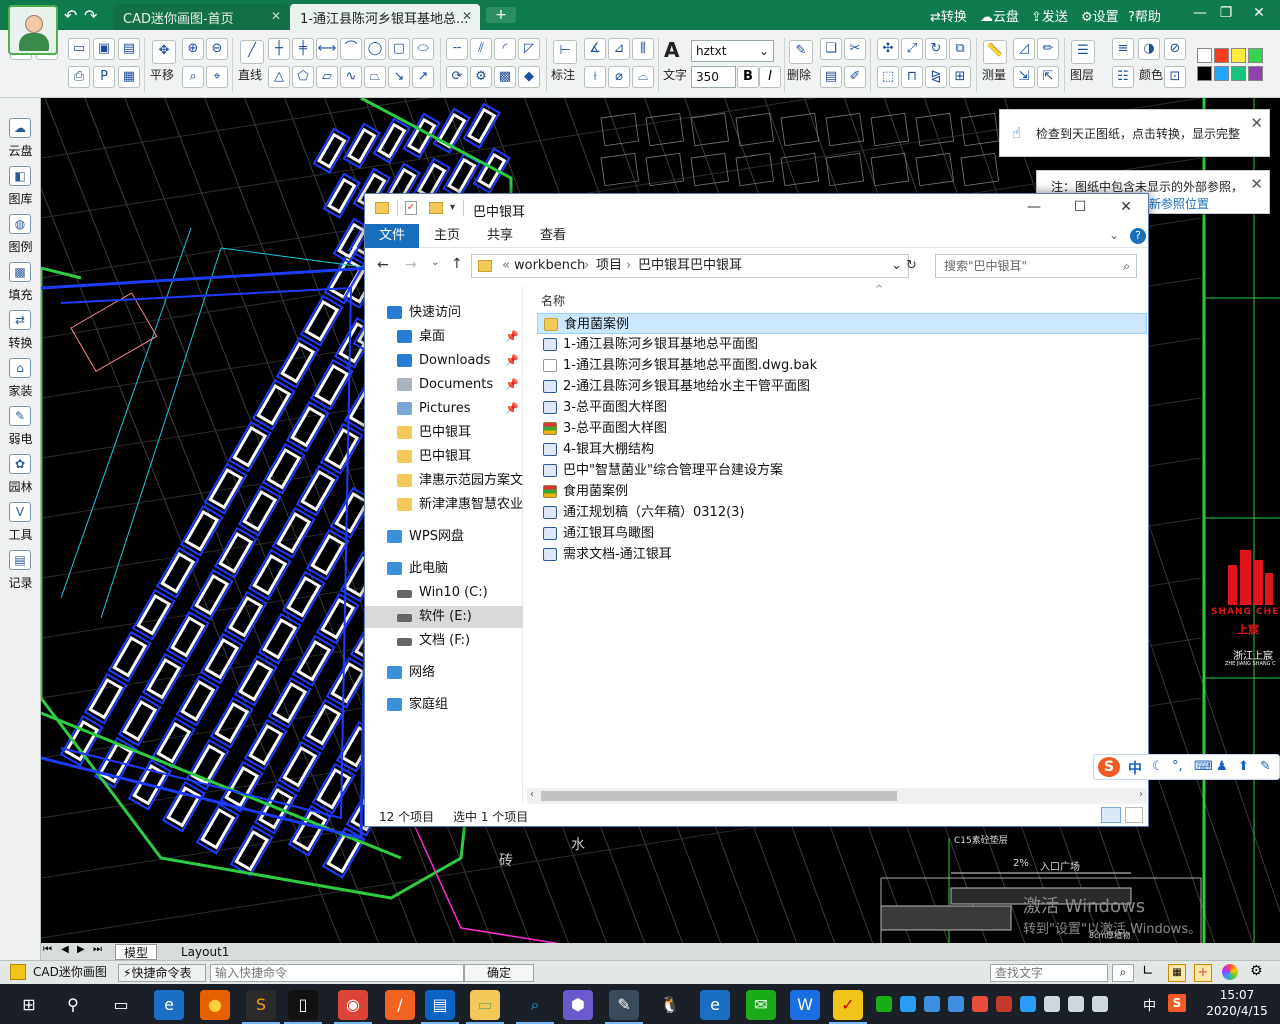  Describe the element at coordinates (1134, 133) in the screenshot. I see `tianzheng-notice: ☝ 检查到天正图纸，点击转换，显示完整 ✕` at that location.